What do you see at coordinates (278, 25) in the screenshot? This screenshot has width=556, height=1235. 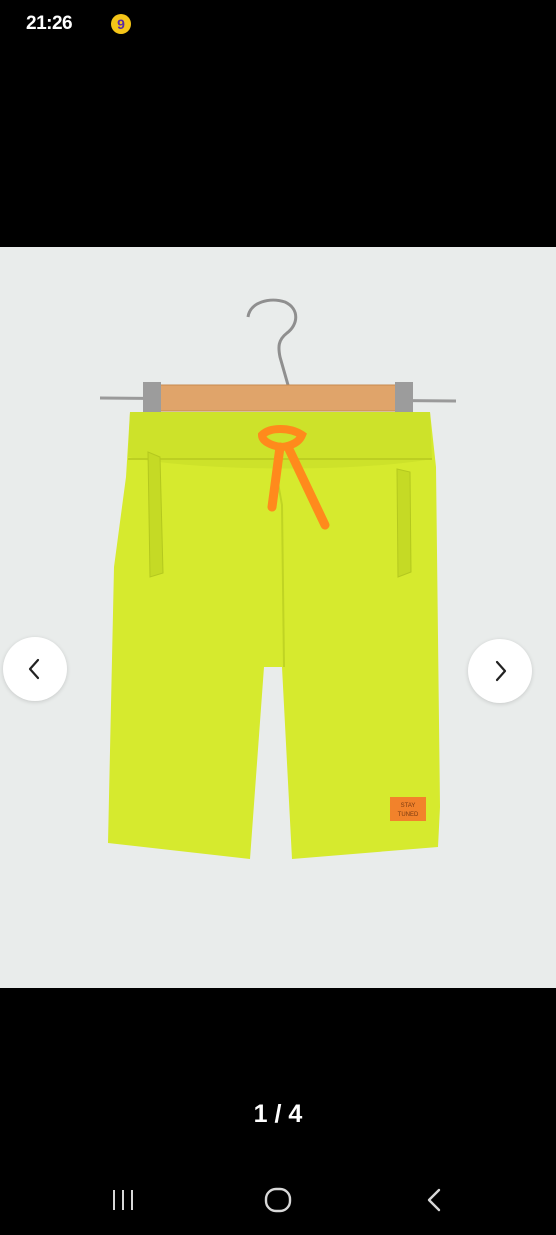 I see `status-bar: 21:26 9` at bounding box center [278, 25].